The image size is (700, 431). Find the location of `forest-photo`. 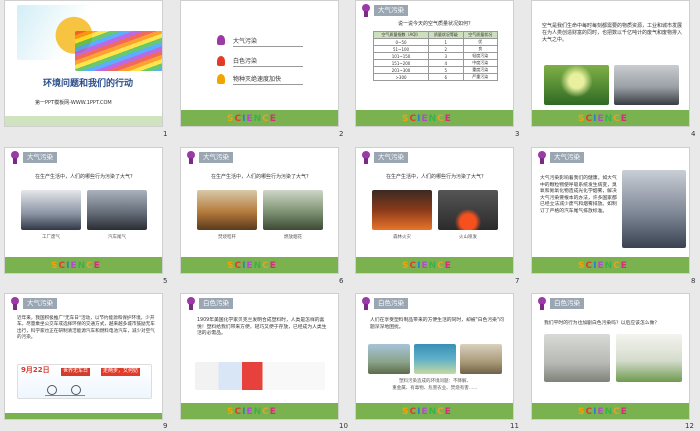

forest-photo is located at coordinates (576, 85).